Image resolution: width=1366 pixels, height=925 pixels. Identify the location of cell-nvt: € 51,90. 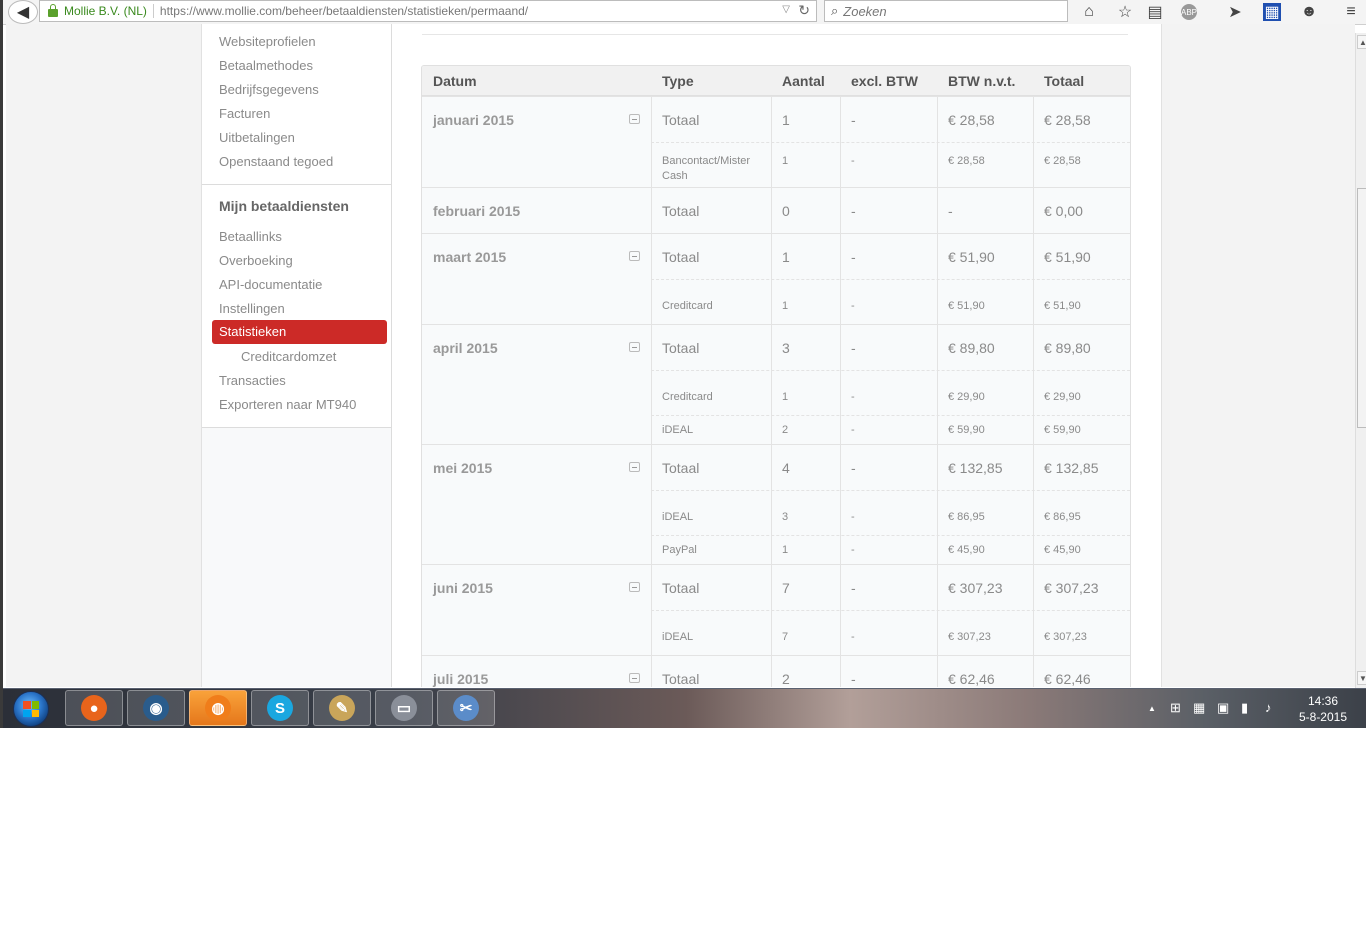
(971, 257).